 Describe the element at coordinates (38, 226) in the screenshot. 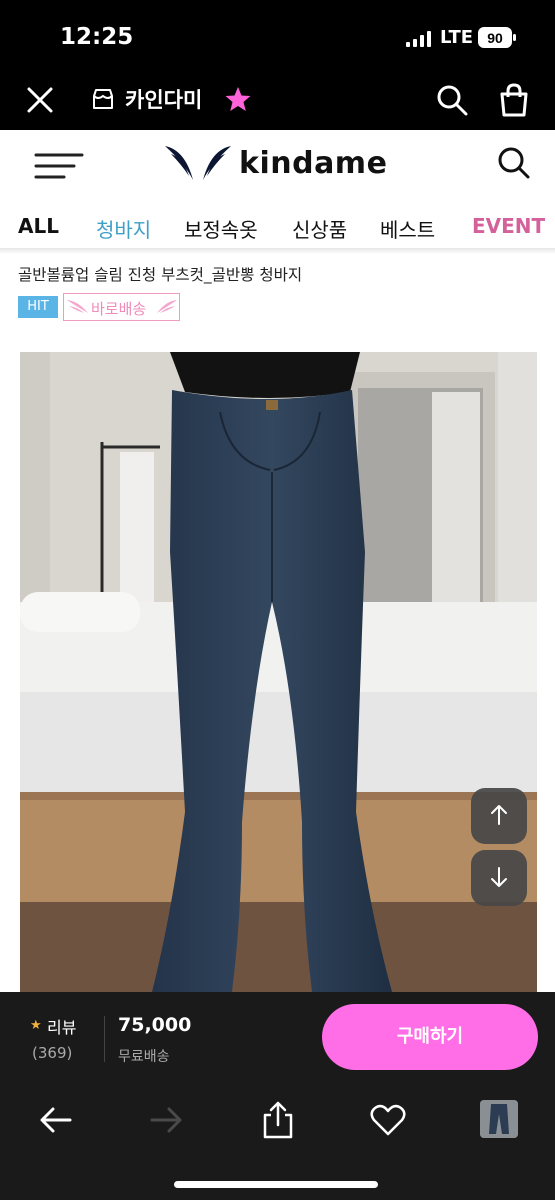

I see `tab-all: ALL` at that location.